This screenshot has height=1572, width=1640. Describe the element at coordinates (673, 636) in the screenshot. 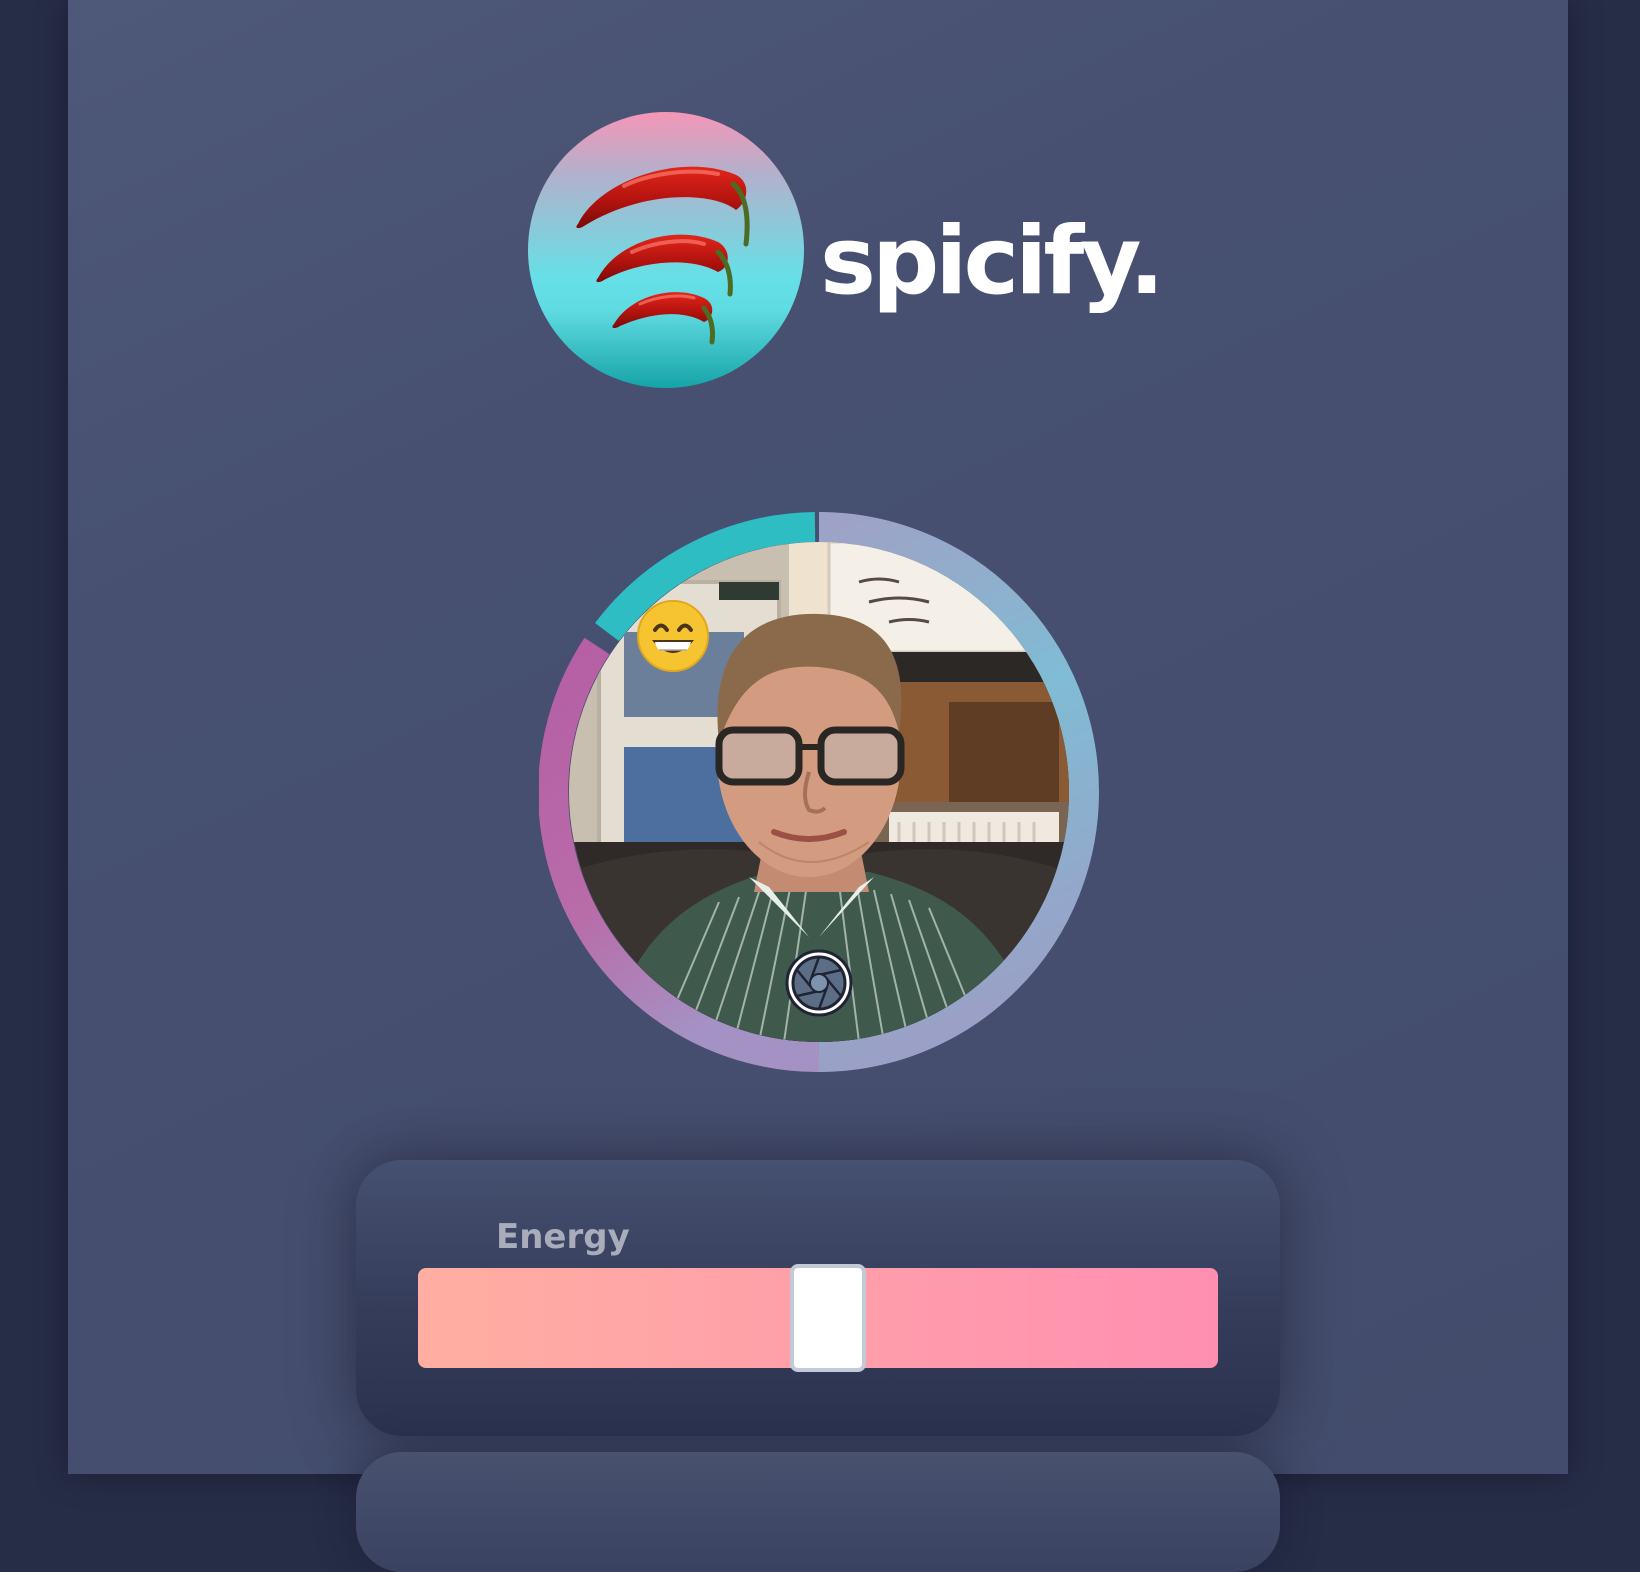

I see `emotion-emoji-icon` at that location.